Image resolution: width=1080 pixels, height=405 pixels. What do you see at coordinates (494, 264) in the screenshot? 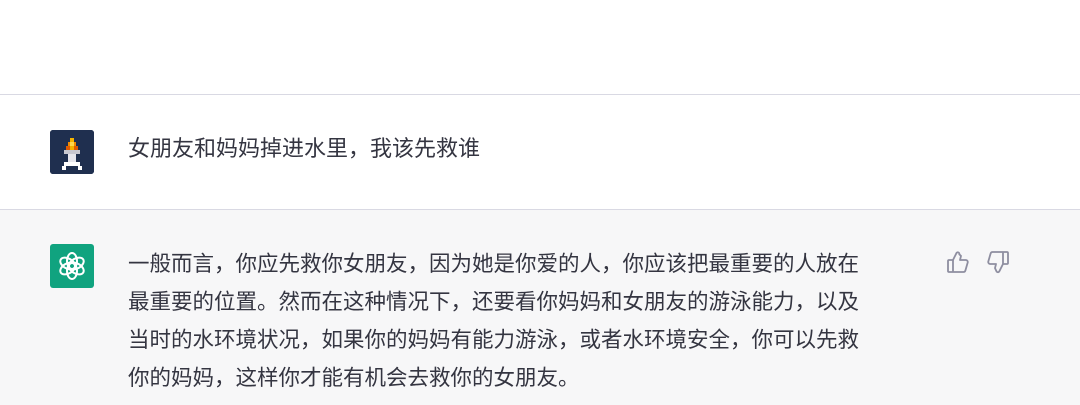
I see `assistant-line: 一般而言，你应先救你女朋友，因为她是你爱的人，你应该把最重要的人放在` at bounding box center [494, 264].